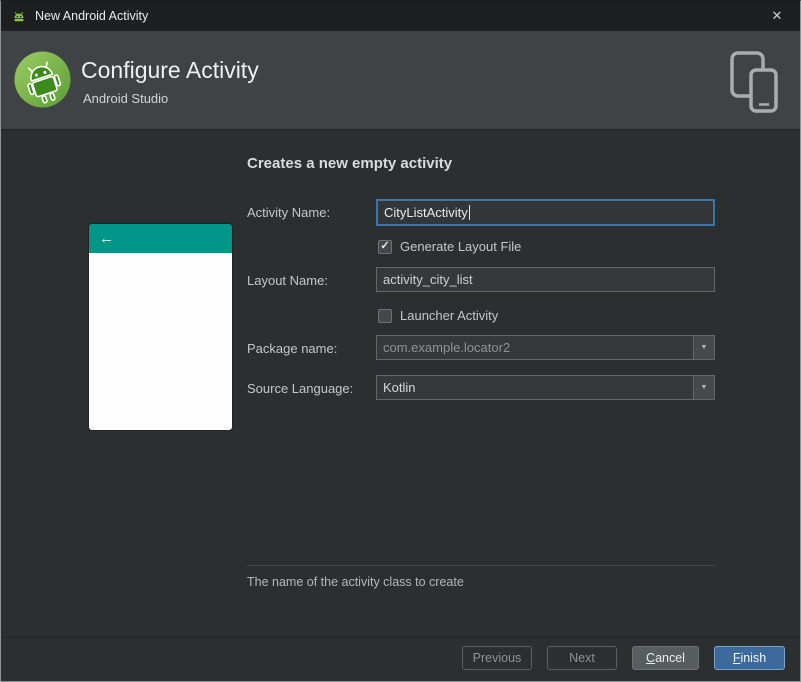 The height and width of the screenshot is (682, 801). I want to click on source-language-label: Source Language:, so click(300, 388).